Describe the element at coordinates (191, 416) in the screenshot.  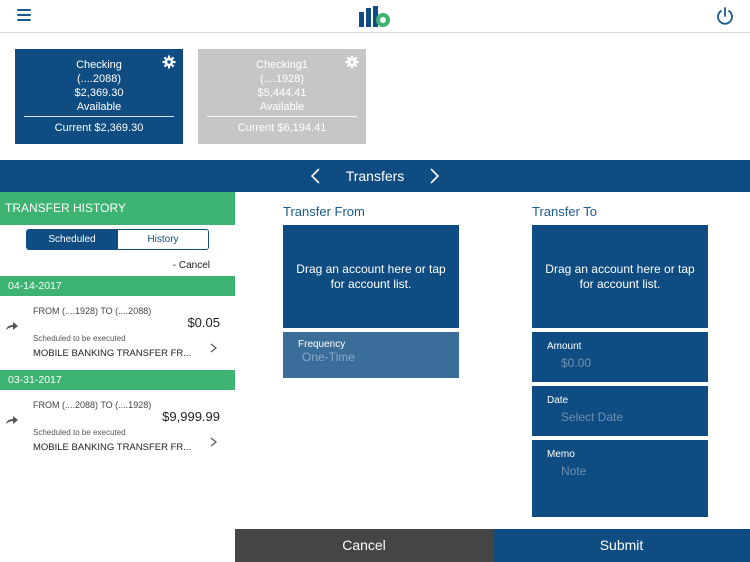
I see `transfer-amount: $9,999.99` at that location.